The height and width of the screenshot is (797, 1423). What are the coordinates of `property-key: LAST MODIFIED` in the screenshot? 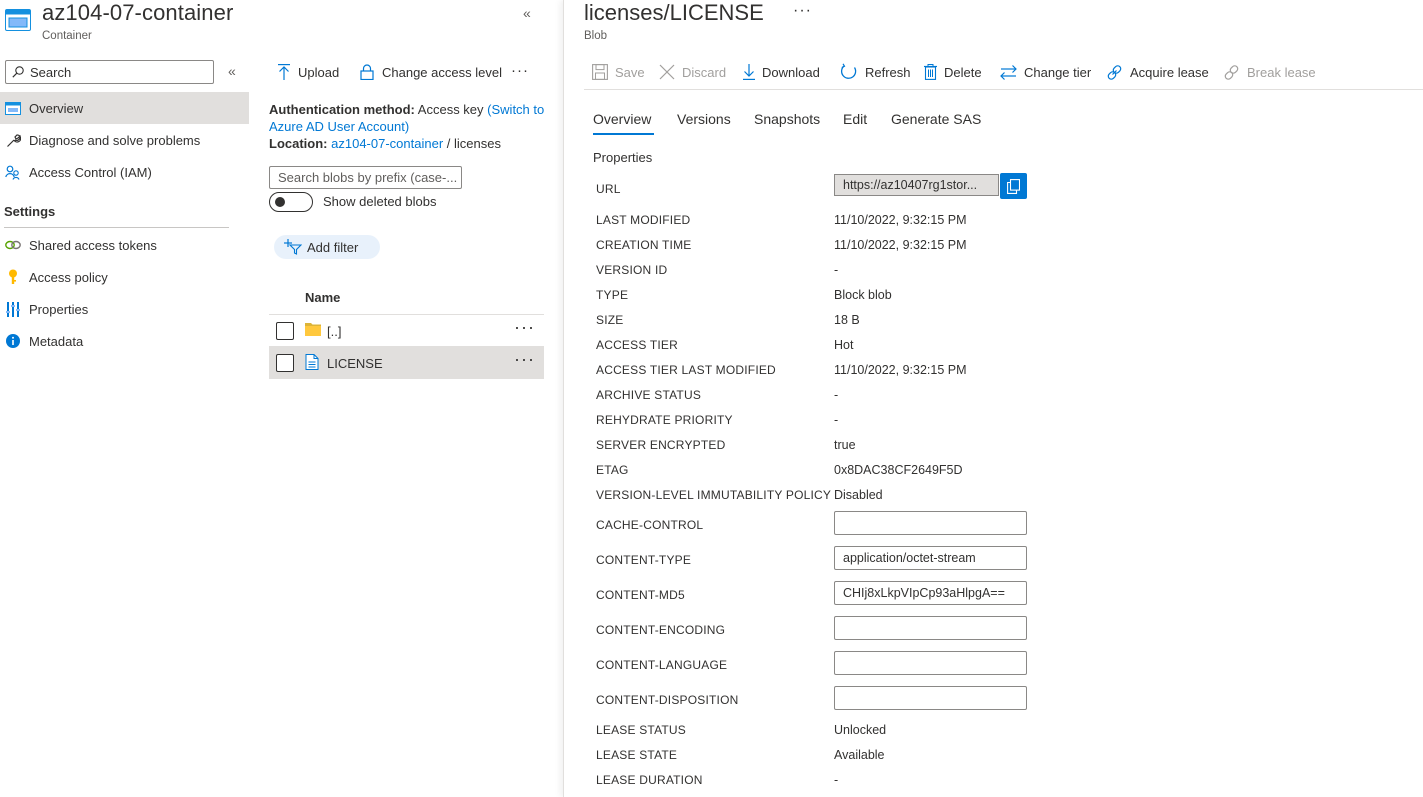 It's located at (643, 220).